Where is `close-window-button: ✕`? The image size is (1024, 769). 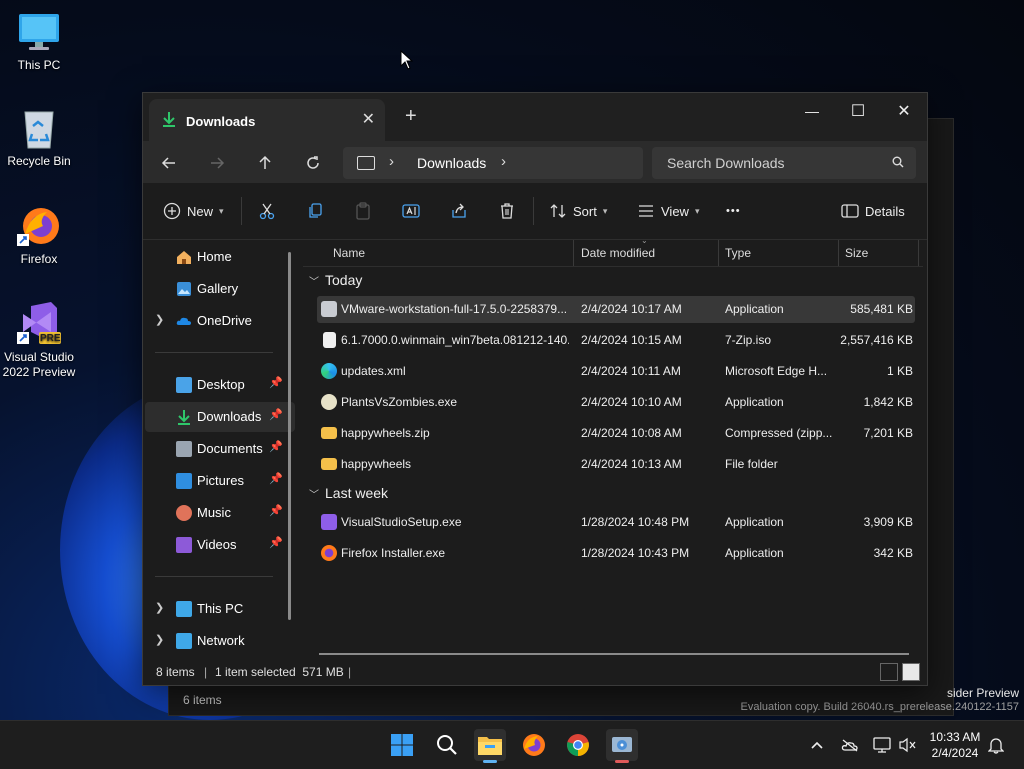 close-window-button: ✕ is located at coordinates (904, 111).